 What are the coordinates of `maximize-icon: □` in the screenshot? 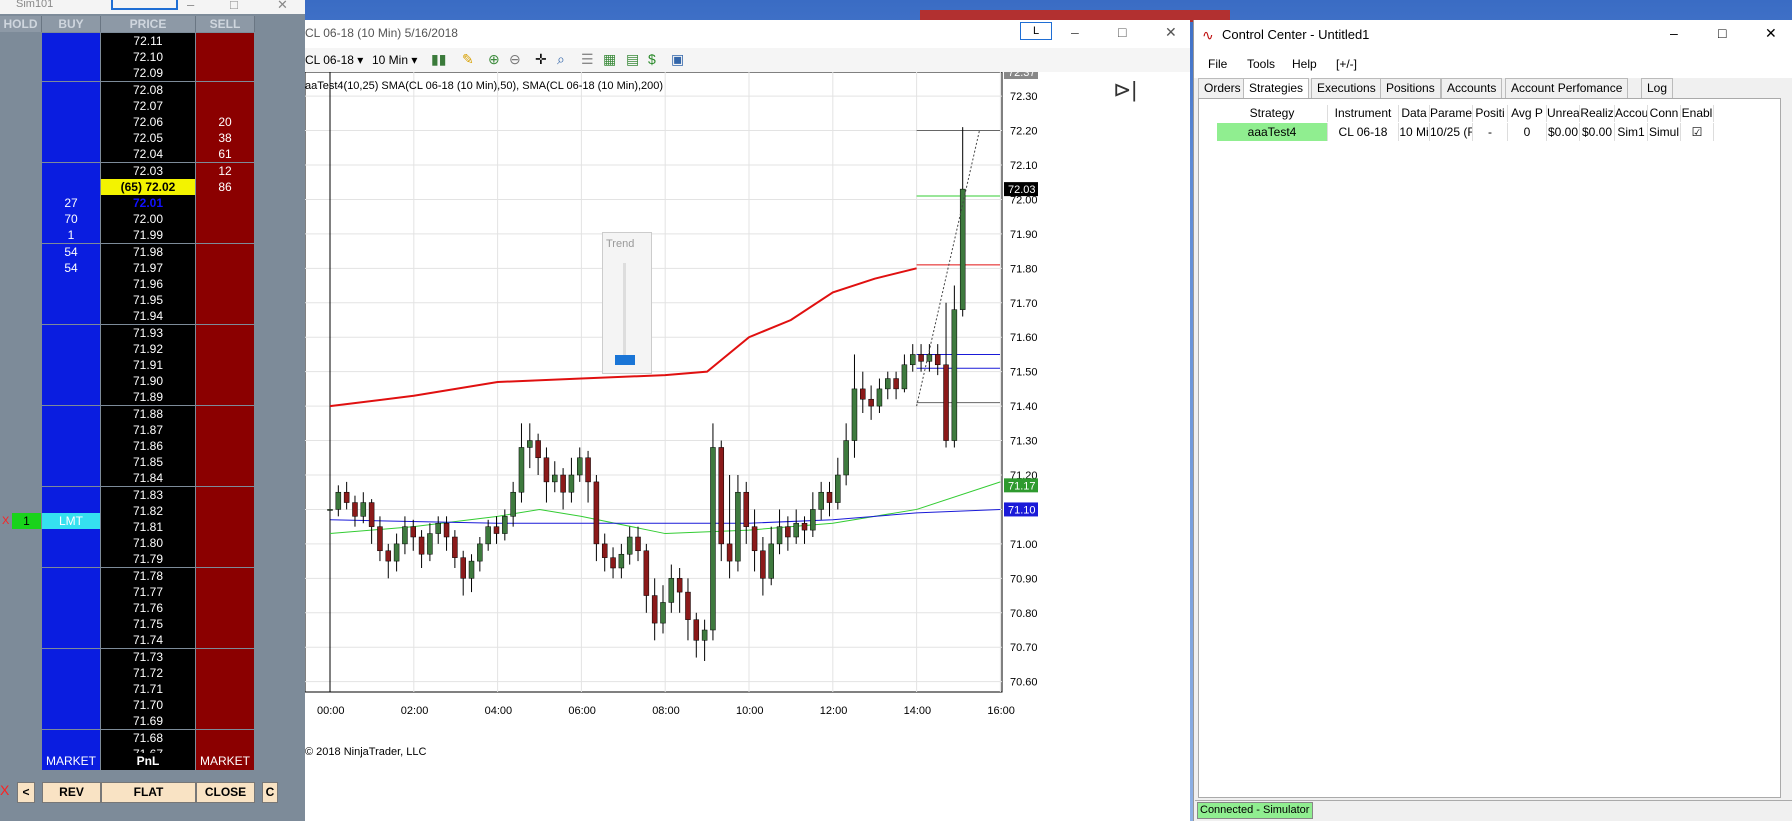 It's located at (234, 6).